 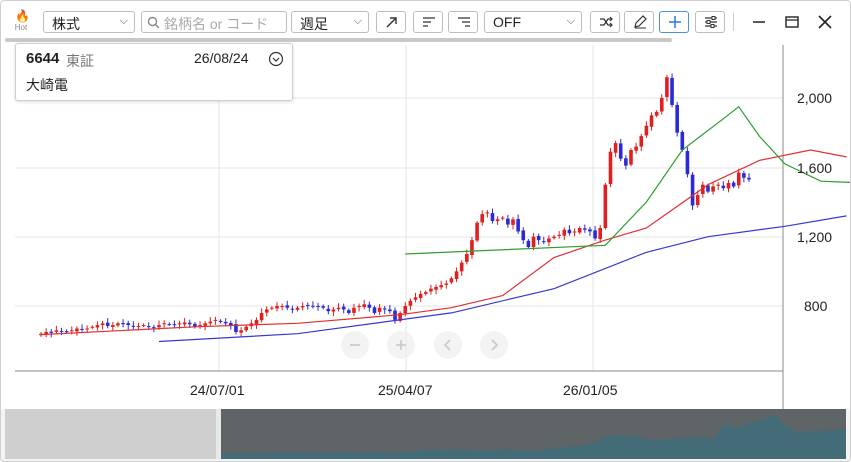 What do you see at coordinates (825, 22) in the screenshot?
I see `close-button` at bounding box center [825, 22].